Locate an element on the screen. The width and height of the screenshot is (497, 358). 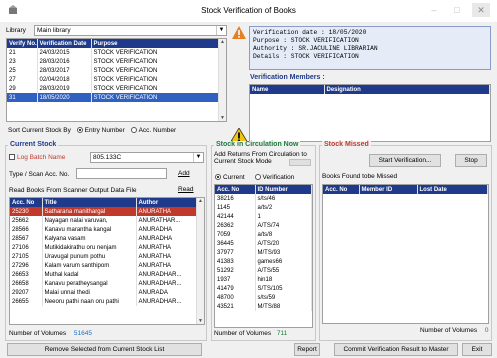
table-row: 28567 Kalyana vasam ANURADHA is located at coordinates (107, 238).